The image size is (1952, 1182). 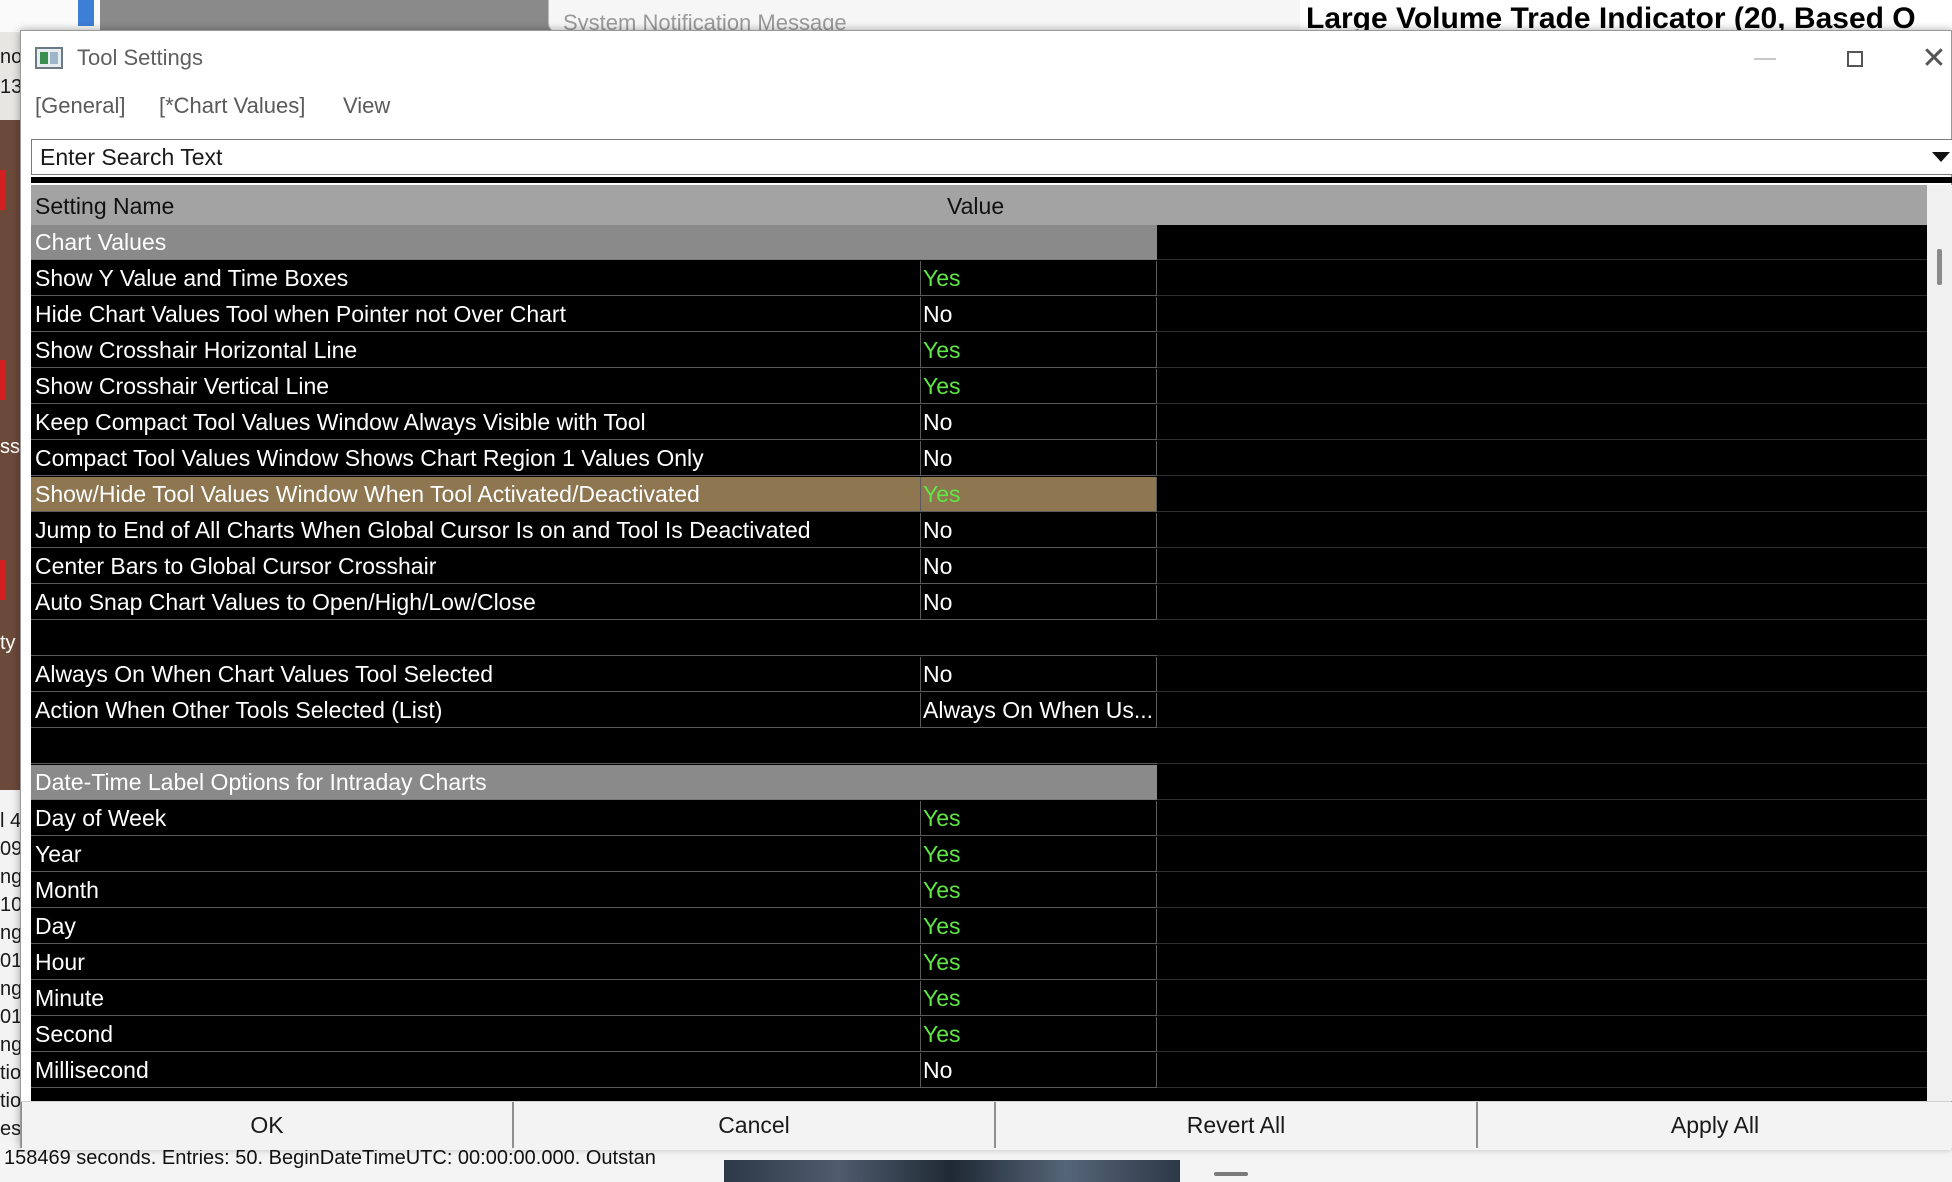 I want to click on setting-row: Day Yes, so click(x=979, y=927).